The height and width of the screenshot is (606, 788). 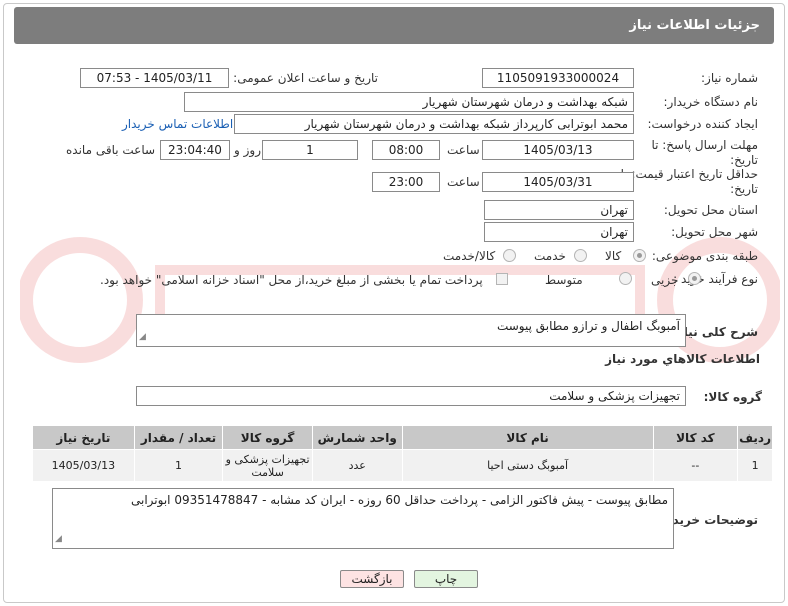 What do you see at coordinates (694, 278) in the screenshot?
I see `process-radio-minor` at bounding box center [694, 278].